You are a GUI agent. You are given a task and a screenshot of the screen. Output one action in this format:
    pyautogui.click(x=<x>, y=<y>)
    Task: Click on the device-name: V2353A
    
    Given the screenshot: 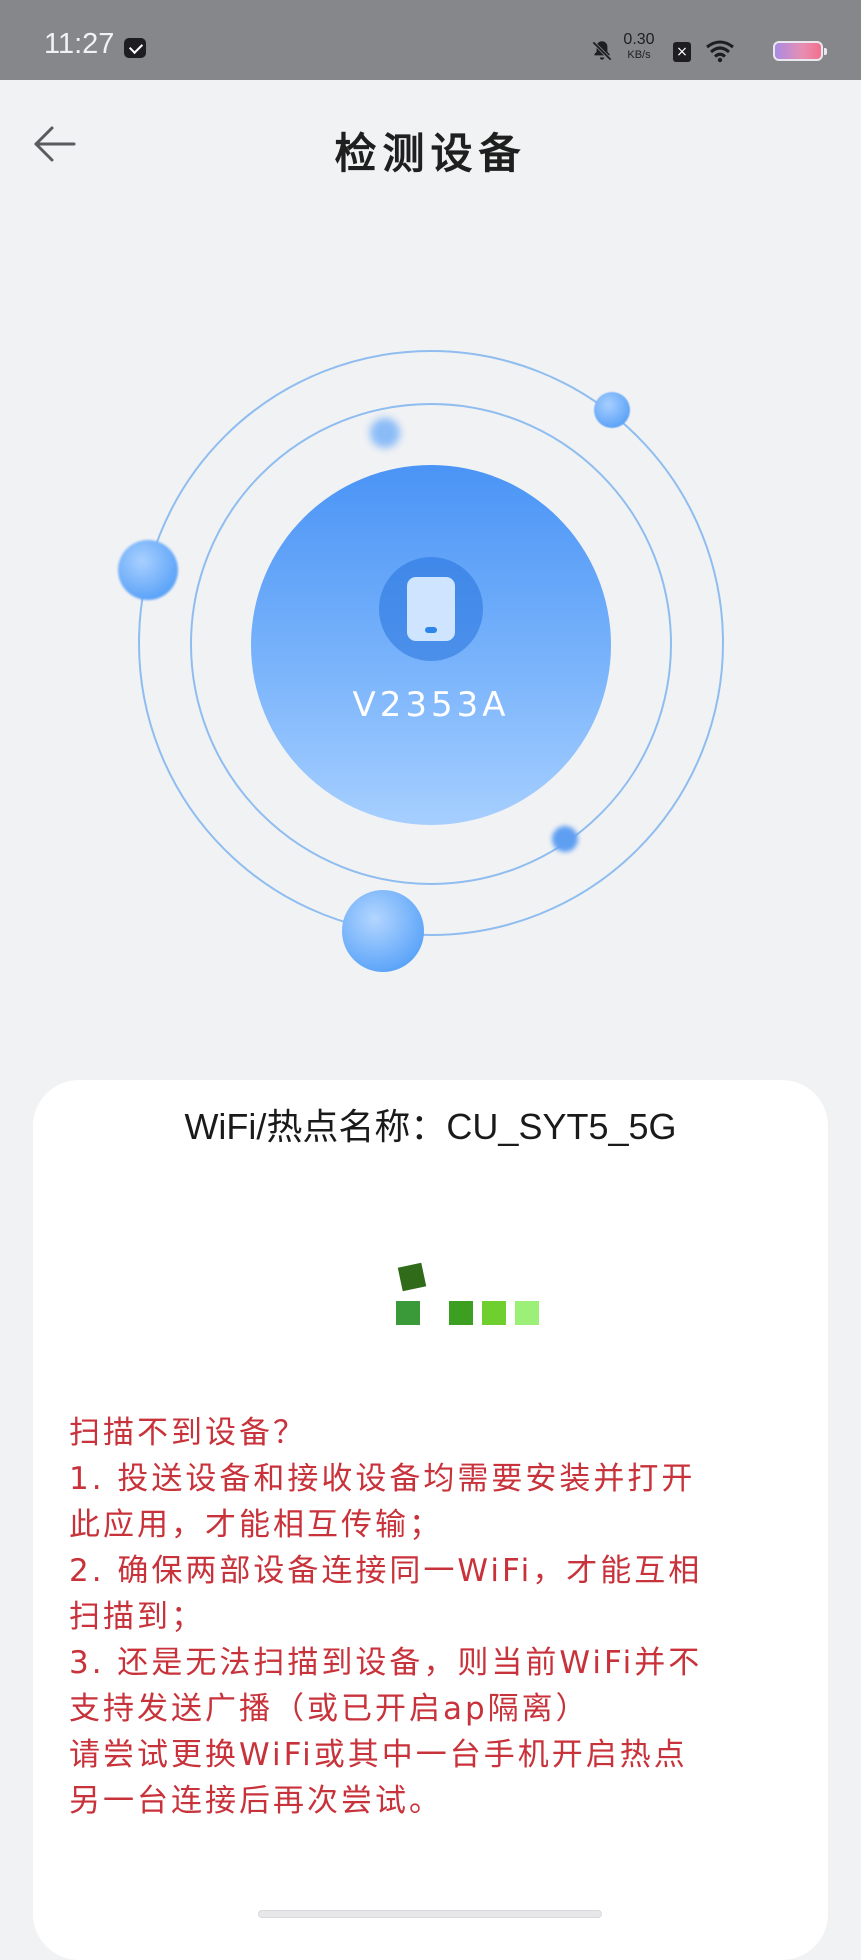 What is the action you would take?
    pyautogui.click(x=431, y=705)
    